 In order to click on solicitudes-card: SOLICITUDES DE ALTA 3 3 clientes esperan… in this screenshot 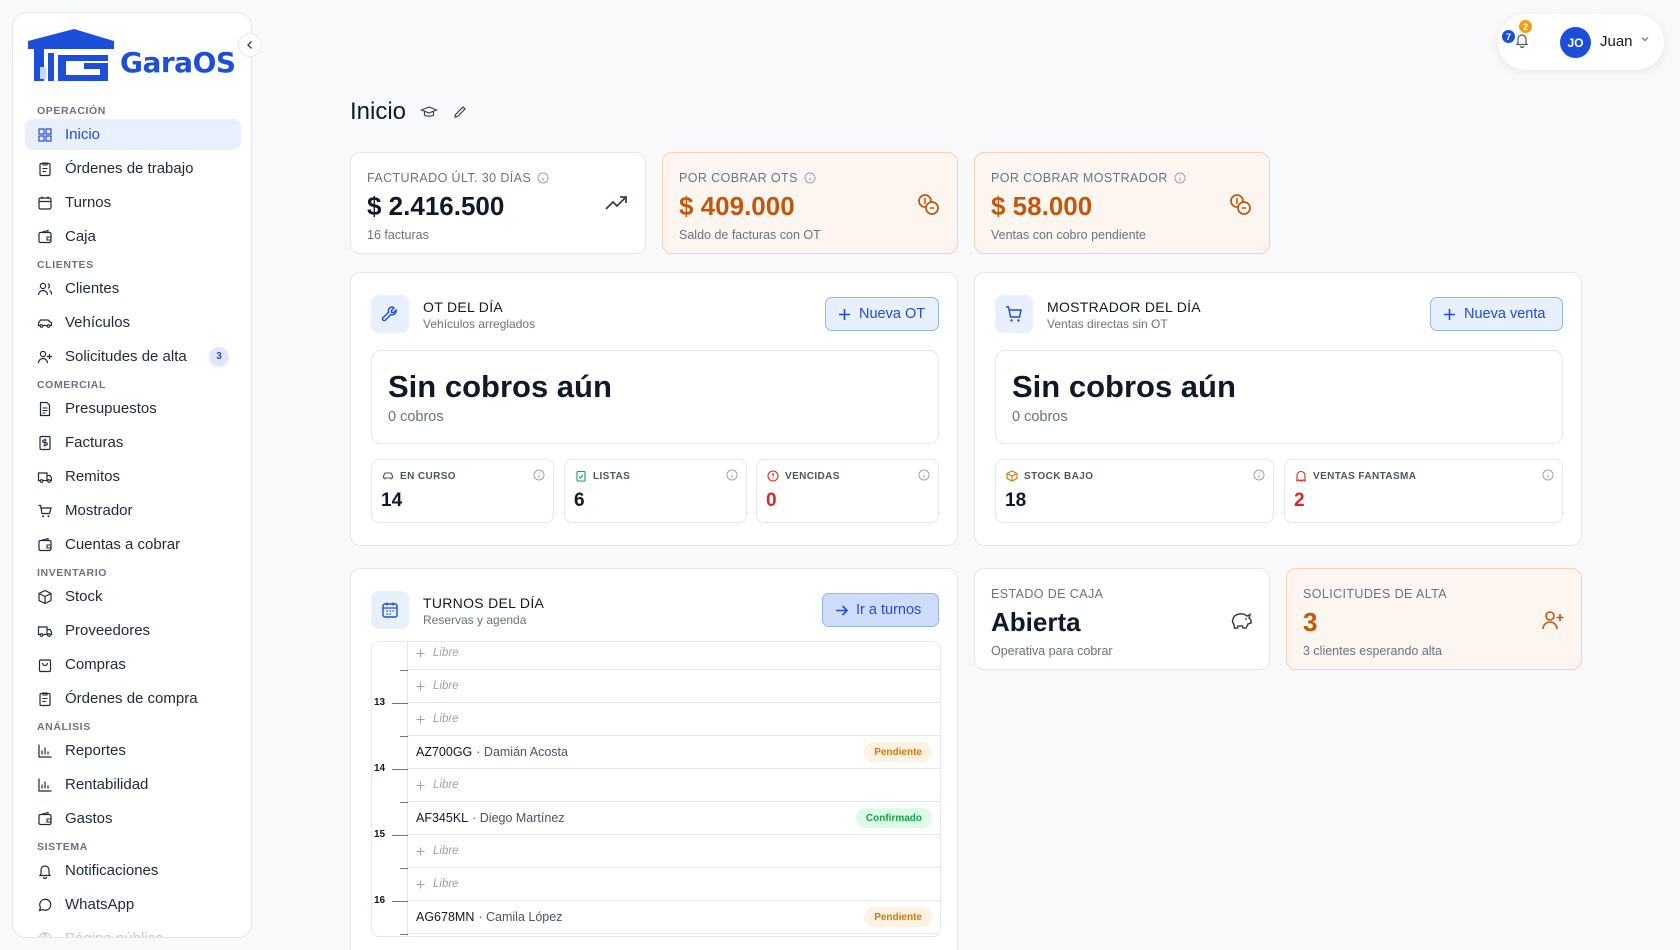, I will do `click(1434, 619)`.